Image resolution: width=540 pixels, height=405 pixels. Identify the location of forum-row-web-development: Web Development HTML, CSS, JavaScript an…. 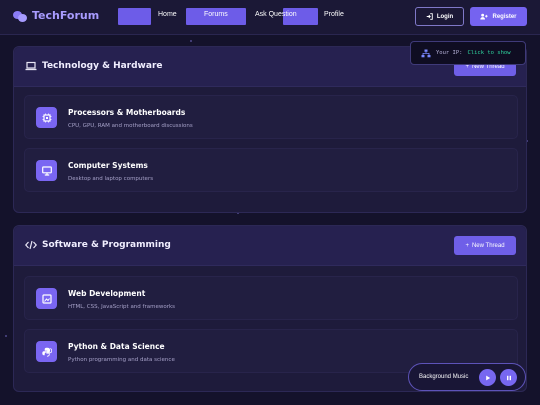
(271, 298).